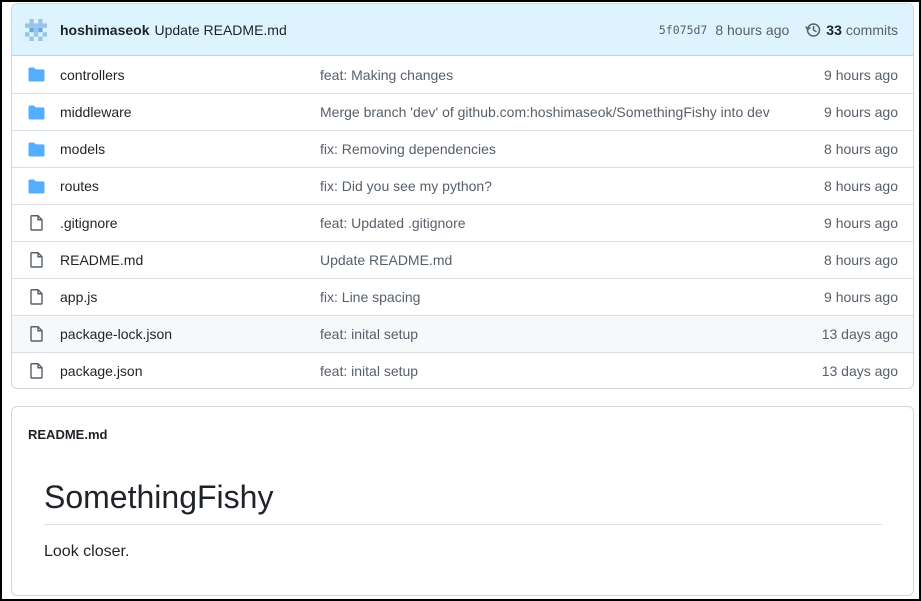  I want to click on file-name-link: .gitignore, so click(190, 223).